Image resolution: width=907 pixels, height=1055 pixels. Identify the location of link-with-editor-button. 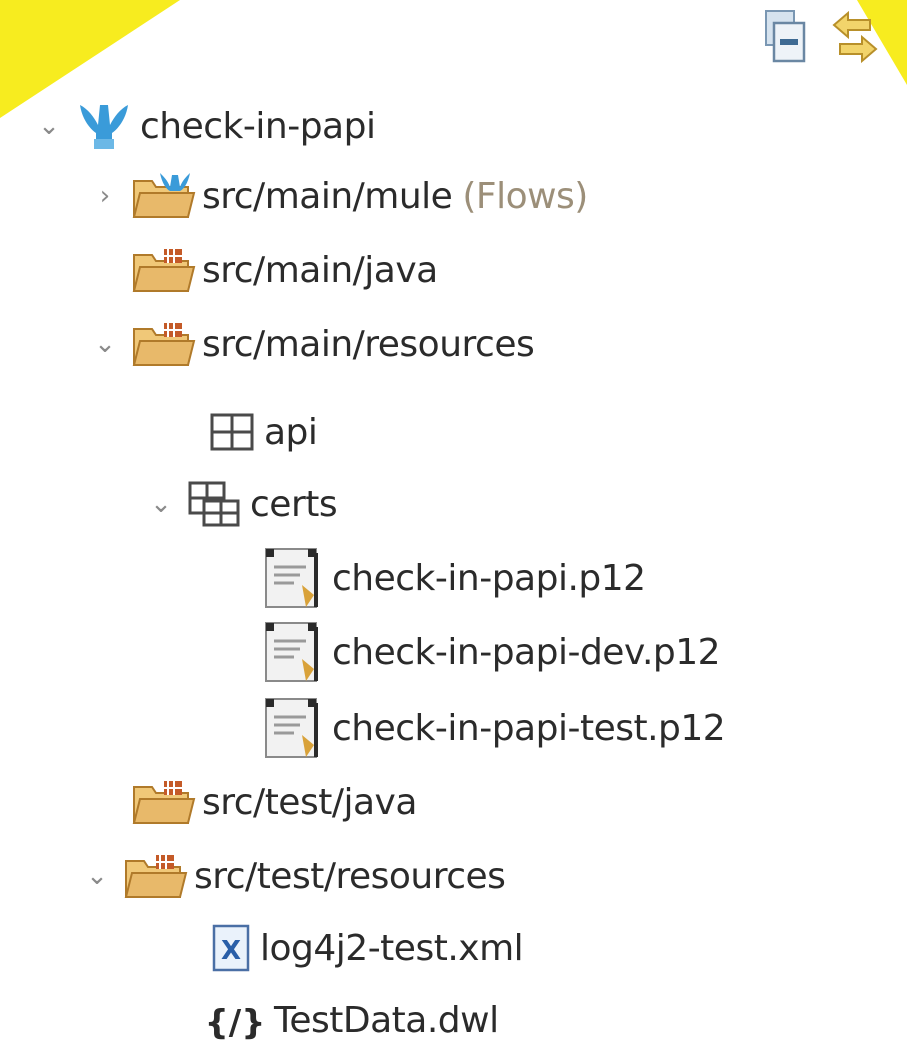
(855, 37).